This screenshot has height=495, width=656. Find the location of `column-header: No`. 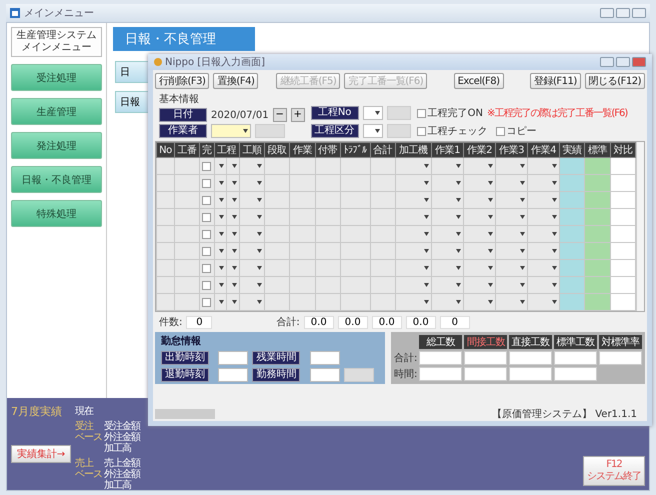

column-header: No is located at coordinates (165, 150).